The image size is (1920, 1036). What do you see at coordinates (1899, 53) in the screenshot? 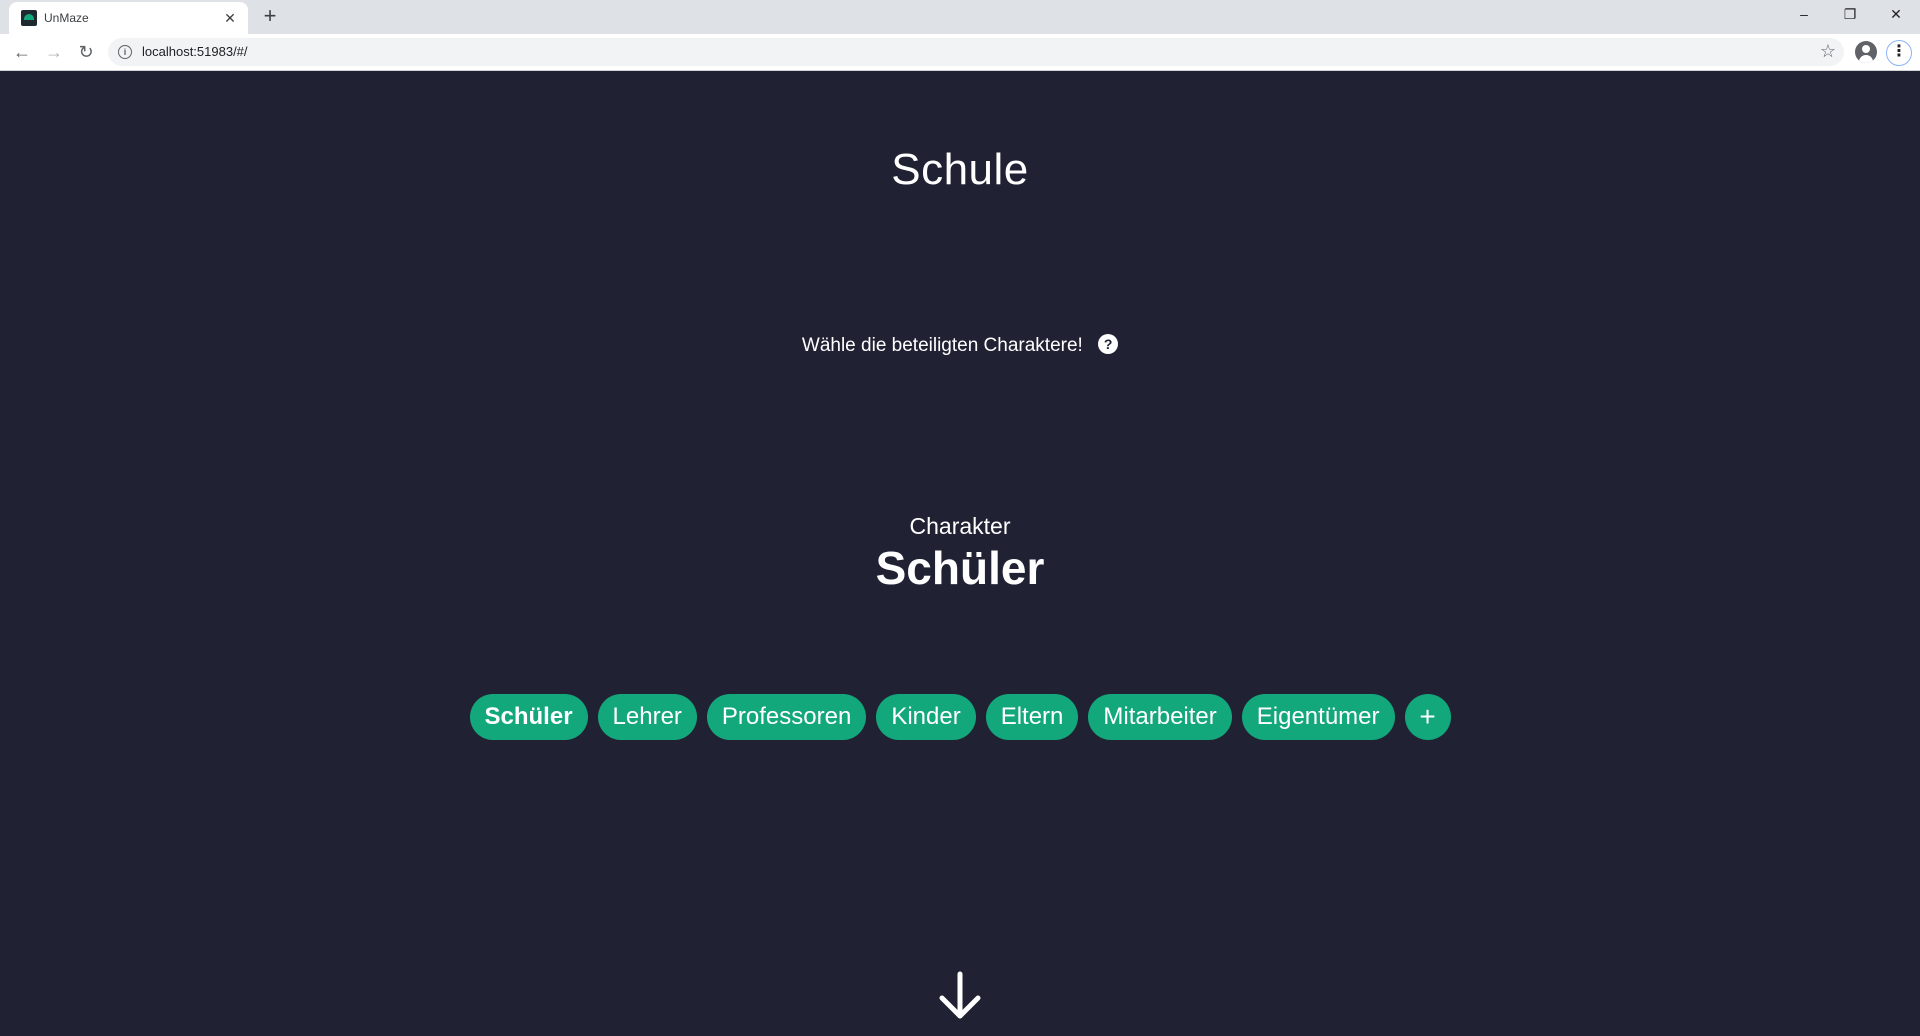
I see `browser-menu-icon: ⋮` at bounding box center [1899, 53].